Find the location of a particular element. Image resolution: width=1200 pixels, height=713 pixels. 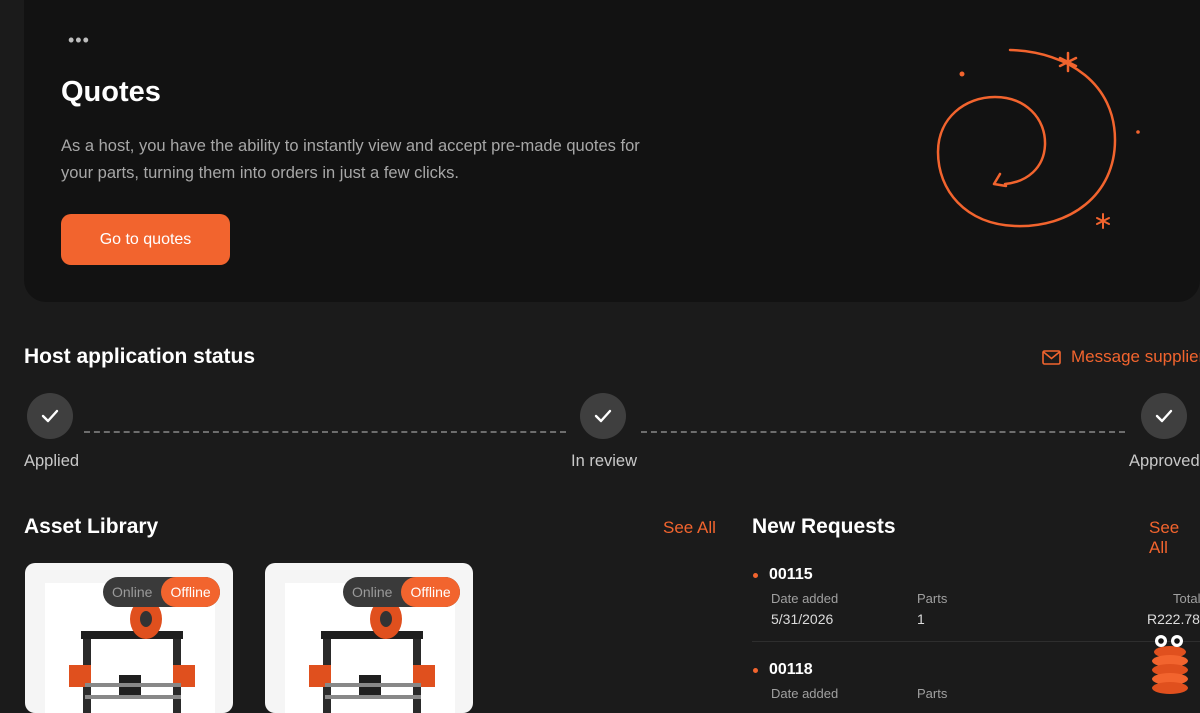

asset-library-title: Asset Library is located at coordinates (91, 526).